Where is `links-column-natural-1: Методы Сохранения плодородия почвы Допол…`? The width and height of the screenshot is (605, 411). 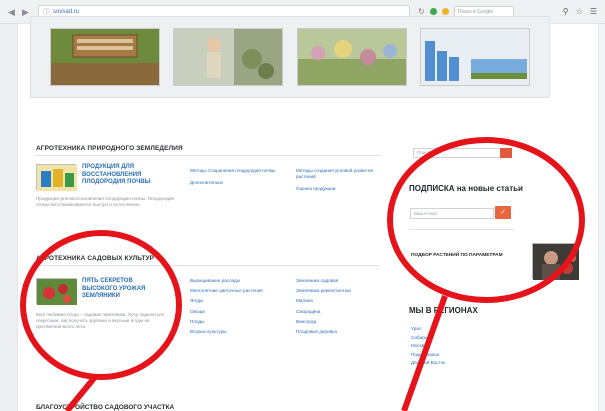 links-column-natural-1: Методы Сохранения плодородия почвы Допол… is located at coordinates (232, 177).